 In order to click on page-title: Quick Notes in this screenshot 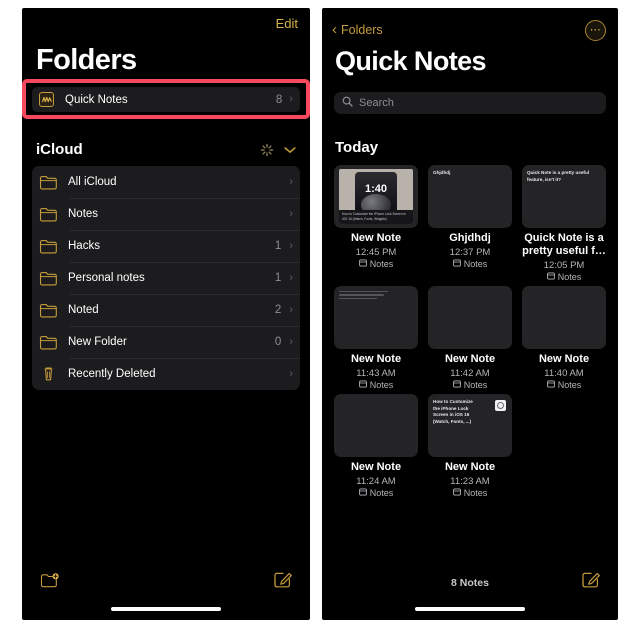, I will do `click(411, 61)`.